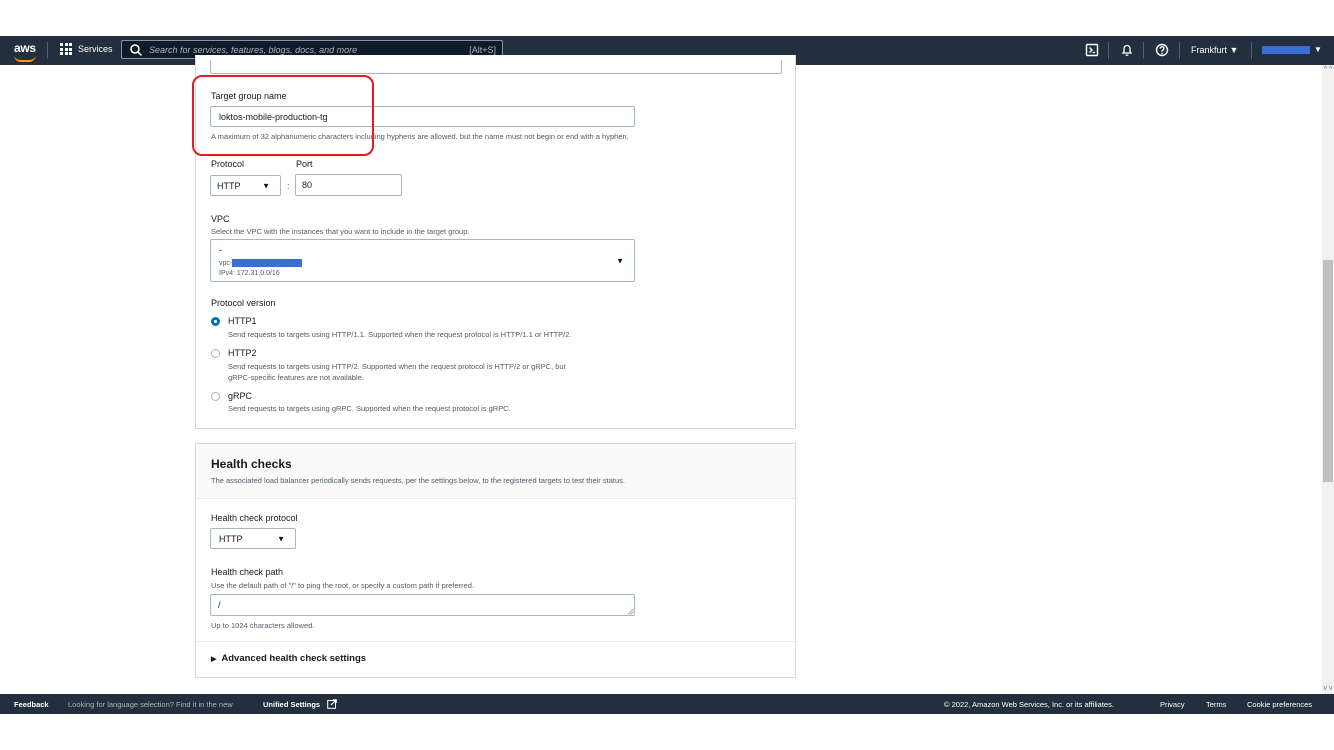 This screenshot has height=750, width=1334. What do you see at coordinates (291, 704) in the screenshot?
I see `unified-settings-link: Unified Settings` at bounding box center [291, 704].